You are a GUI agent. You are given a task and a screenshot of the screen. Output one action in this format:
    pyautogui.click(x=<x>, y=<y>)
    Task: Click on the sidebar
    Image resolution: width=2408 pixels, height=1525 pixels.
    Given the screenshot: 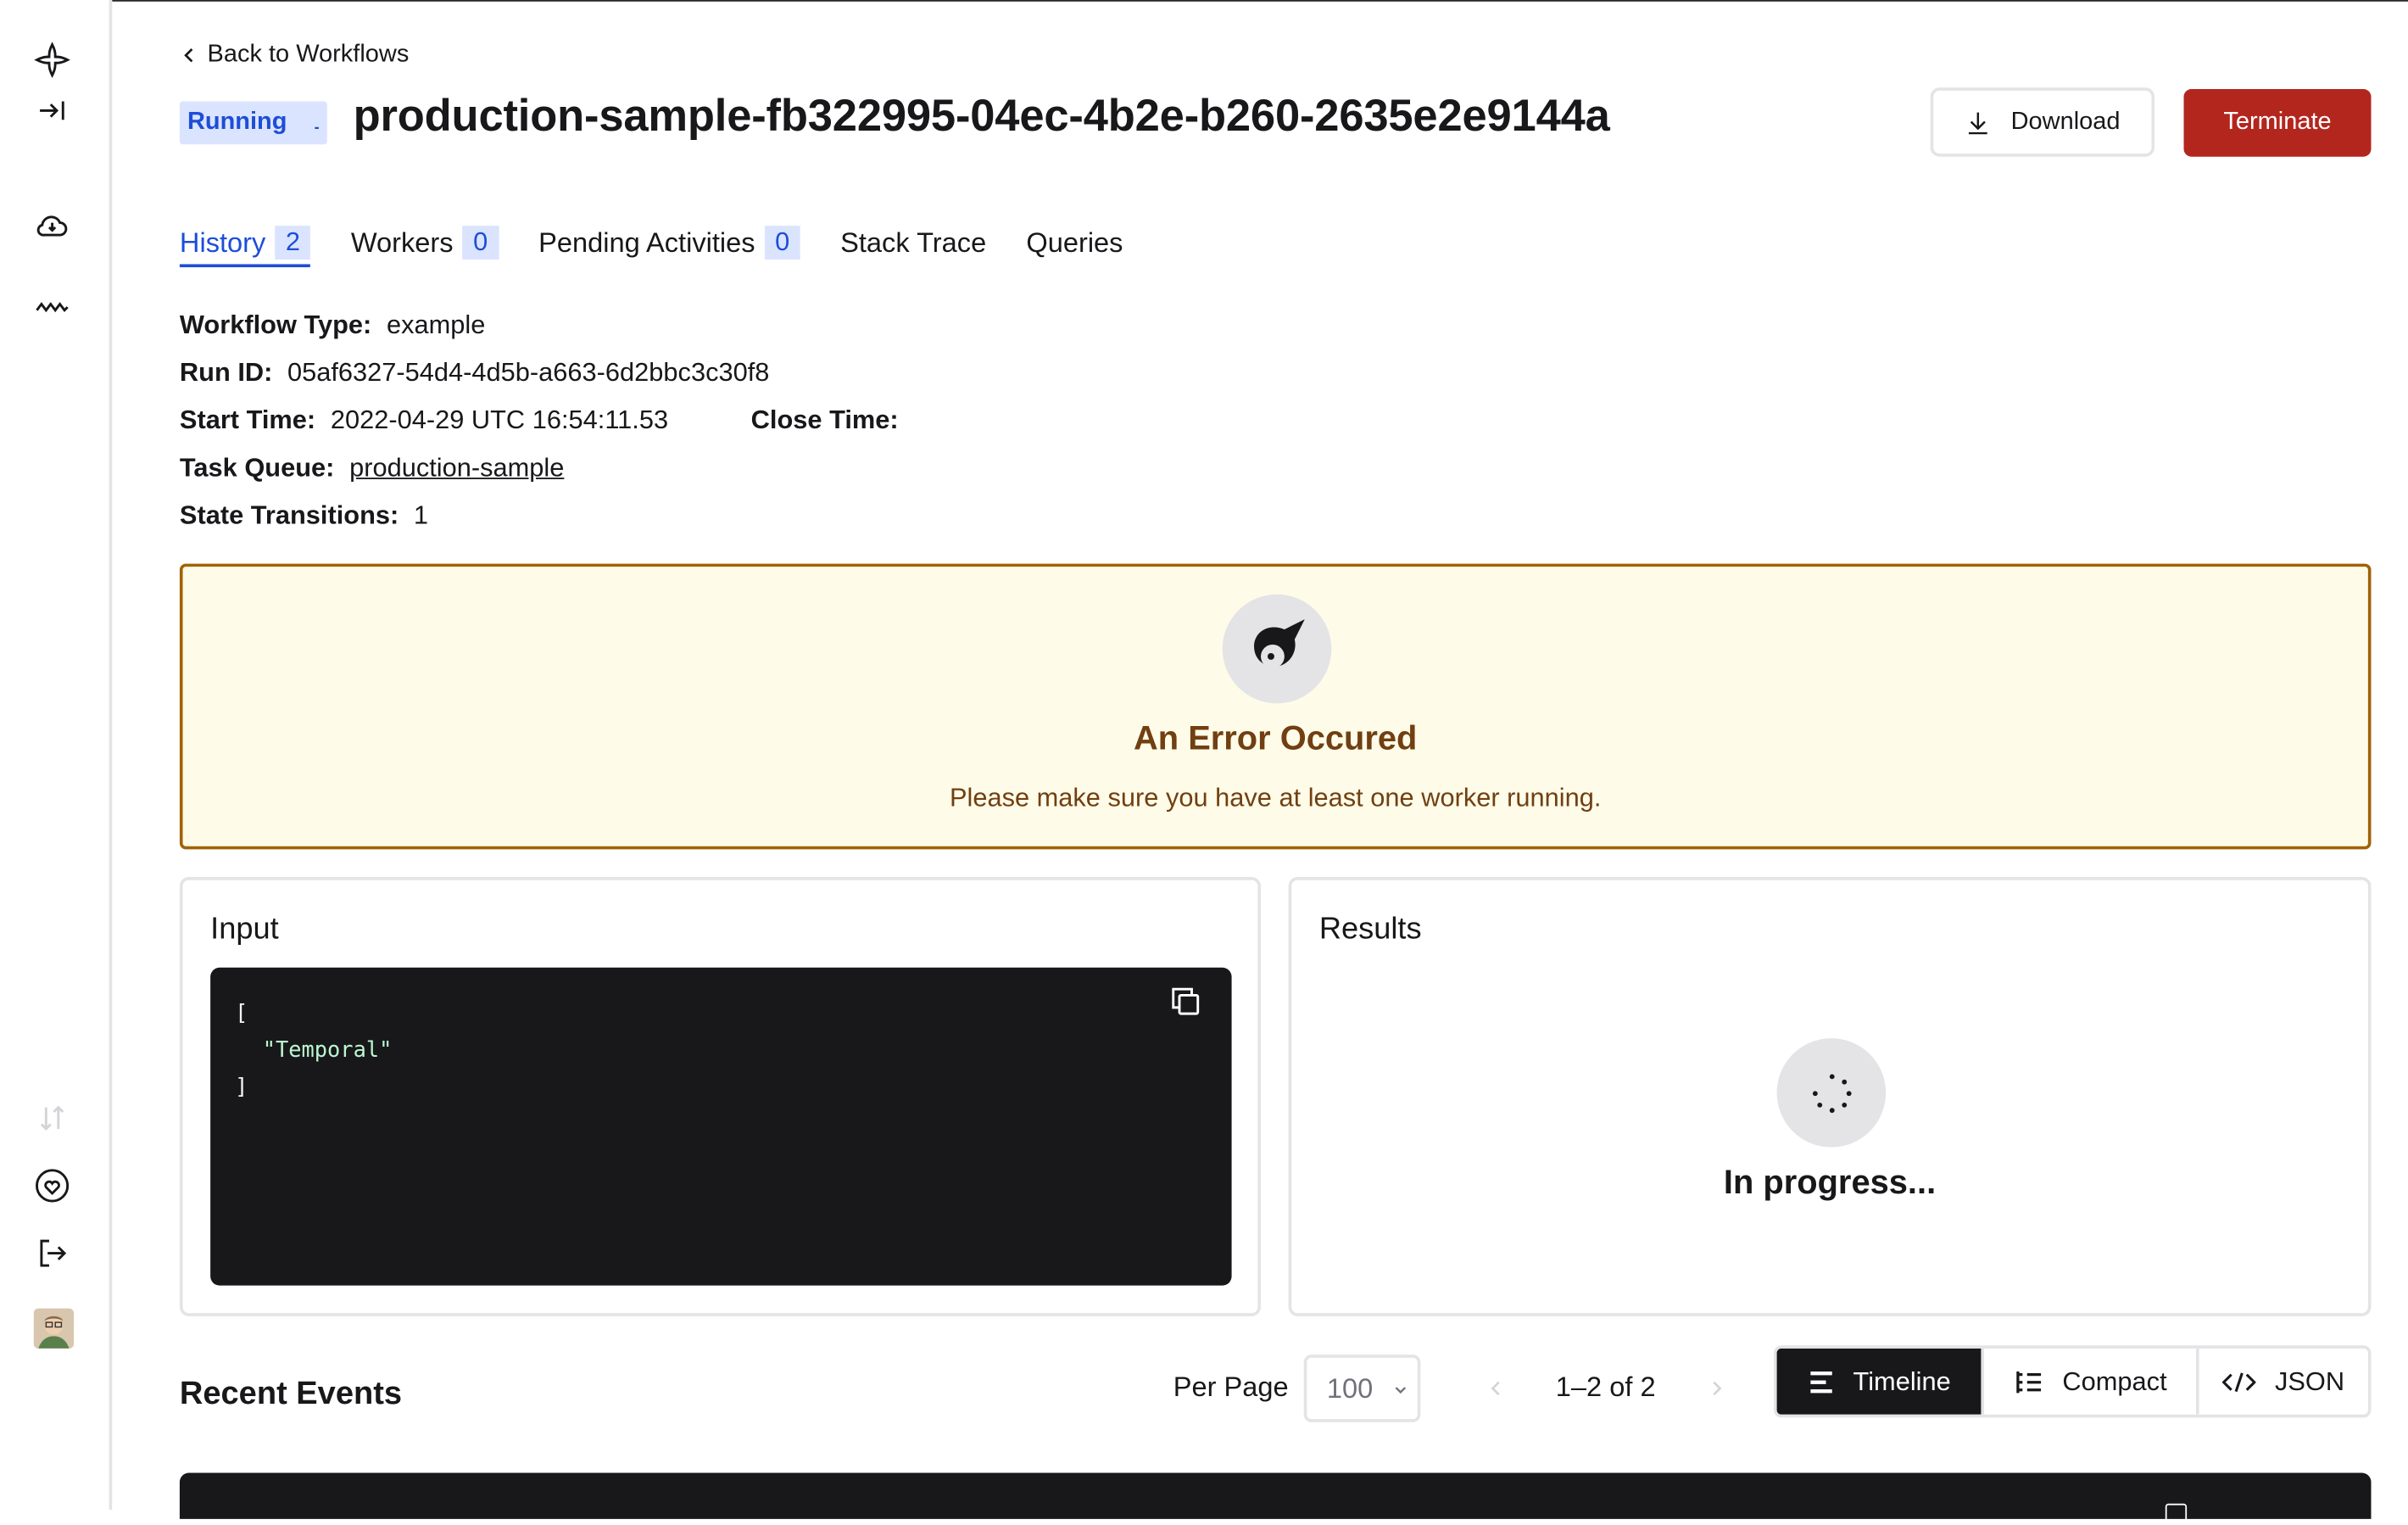 What is the action you would take?
    pyautogui.click(x=56, y=755)
    